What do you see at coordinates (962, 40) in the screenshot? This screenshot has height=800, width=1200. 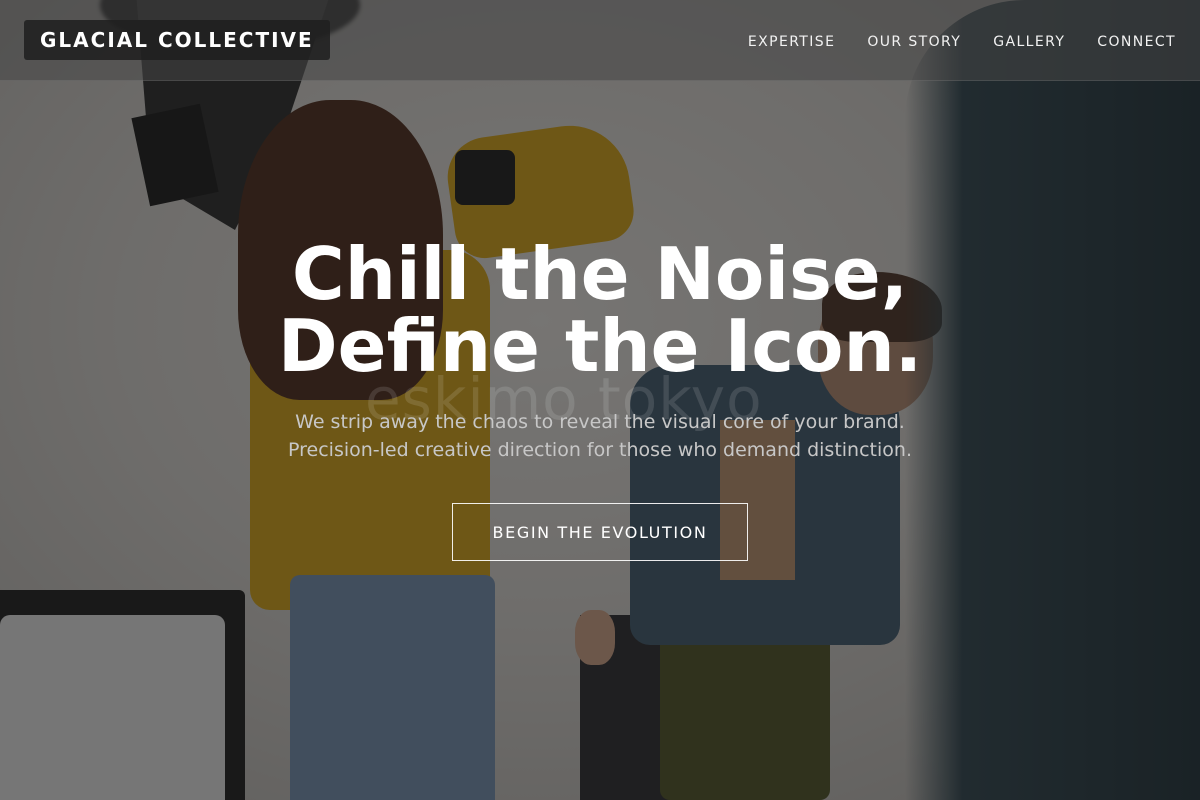 I see `nav-menu: EXPERTISE OUR STORY GALLERY CONNECT` at bounding box center [962, 40].